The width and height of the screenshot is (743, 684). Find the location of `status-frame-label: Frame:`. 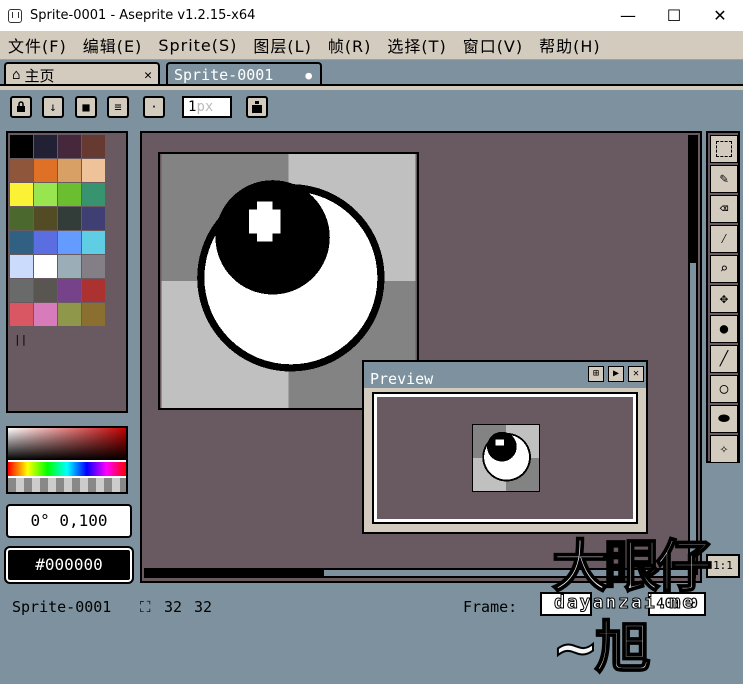

status-frame-label: Frame: is located at coordinates (490, 607).